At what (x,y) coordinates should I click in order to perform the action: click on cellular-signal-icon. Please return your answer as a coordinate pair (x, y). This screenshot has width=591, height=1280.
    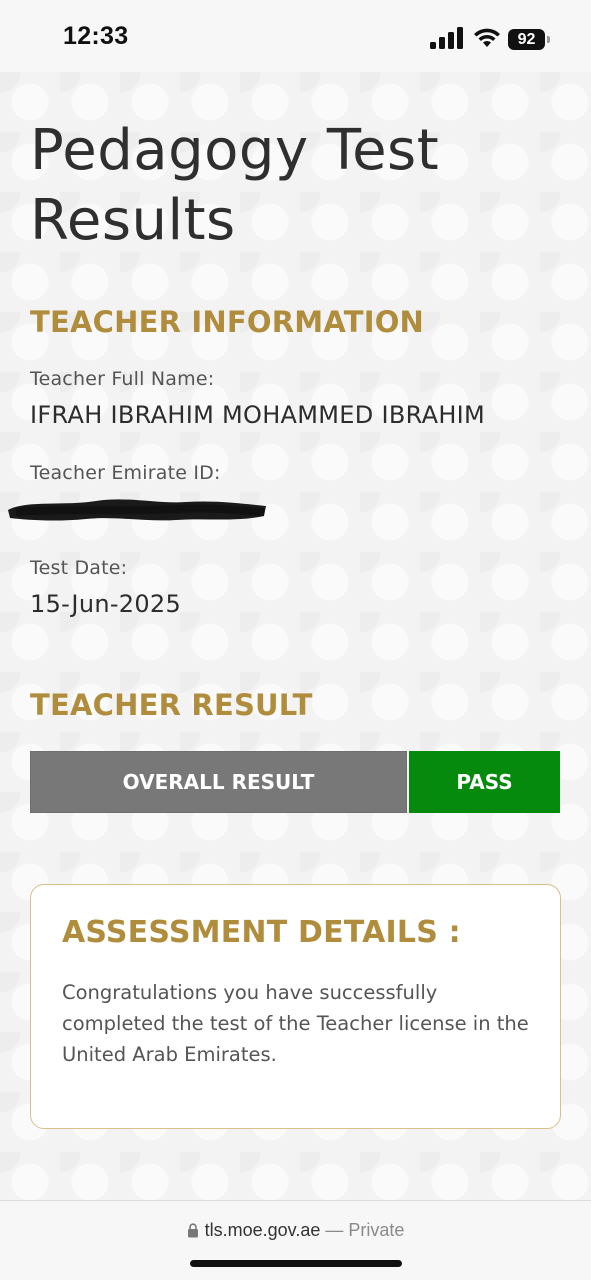
    Looking at the image, I should click on (446, 38).